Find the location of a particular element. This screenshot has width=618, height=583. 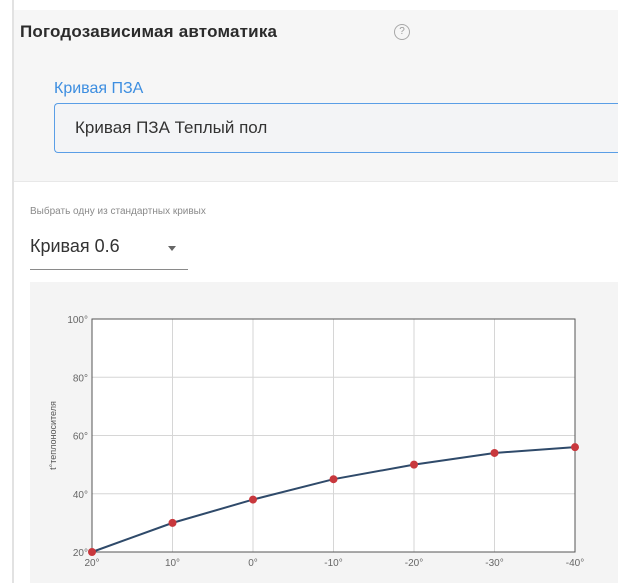

curve-name-input: Кривая ПЗА Теплый пол is located at coordinates (336, 128).